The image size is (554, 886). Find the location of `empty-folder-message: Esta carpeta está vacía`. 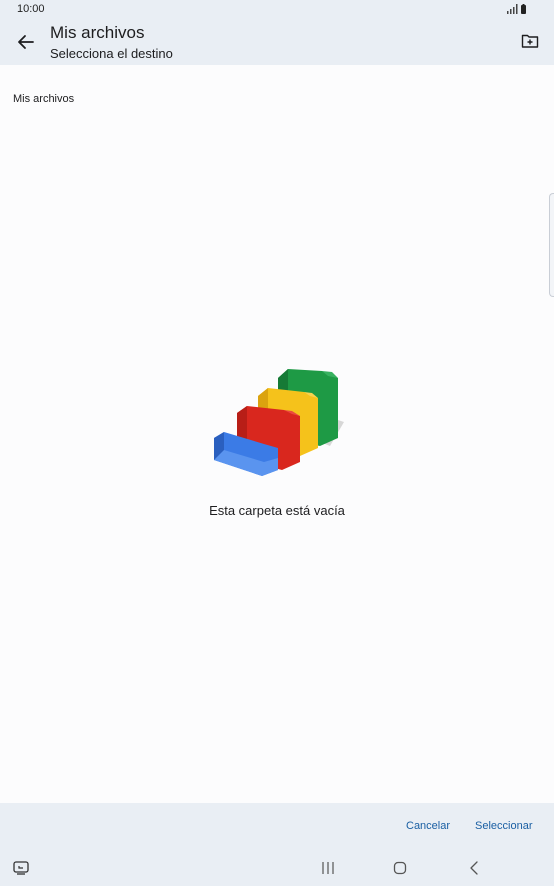

empty-folder-message: Esta carpeta está vacía is located at coordinates (277, 510).